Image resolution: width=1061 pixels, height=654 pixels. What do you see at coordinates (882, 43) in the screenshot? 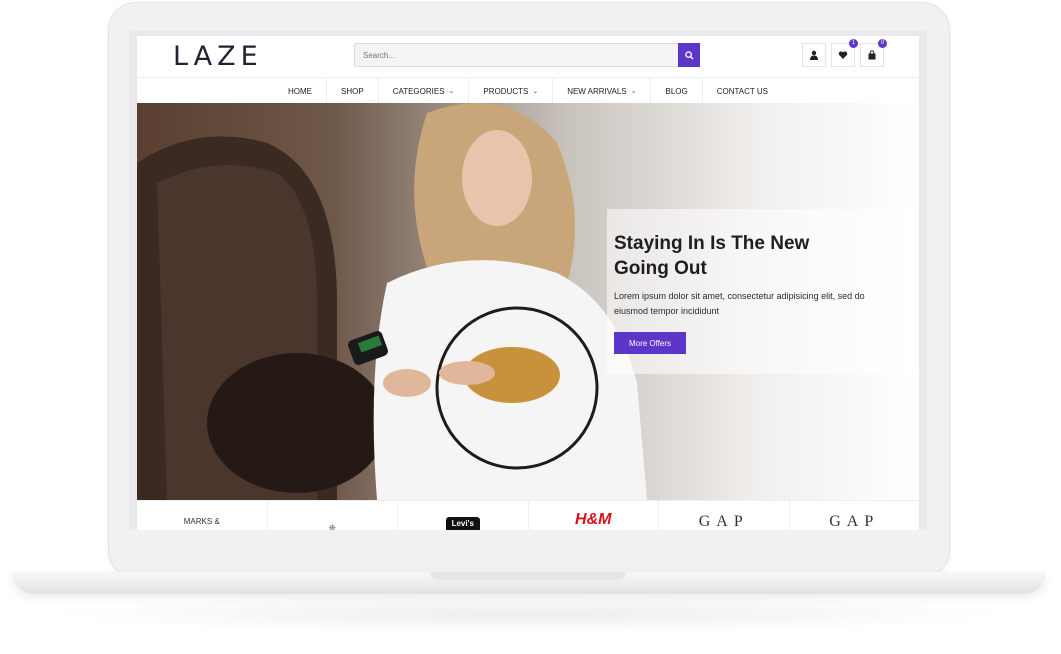
I see `cart-count-badge: 0` at bounding box center [882, 43].